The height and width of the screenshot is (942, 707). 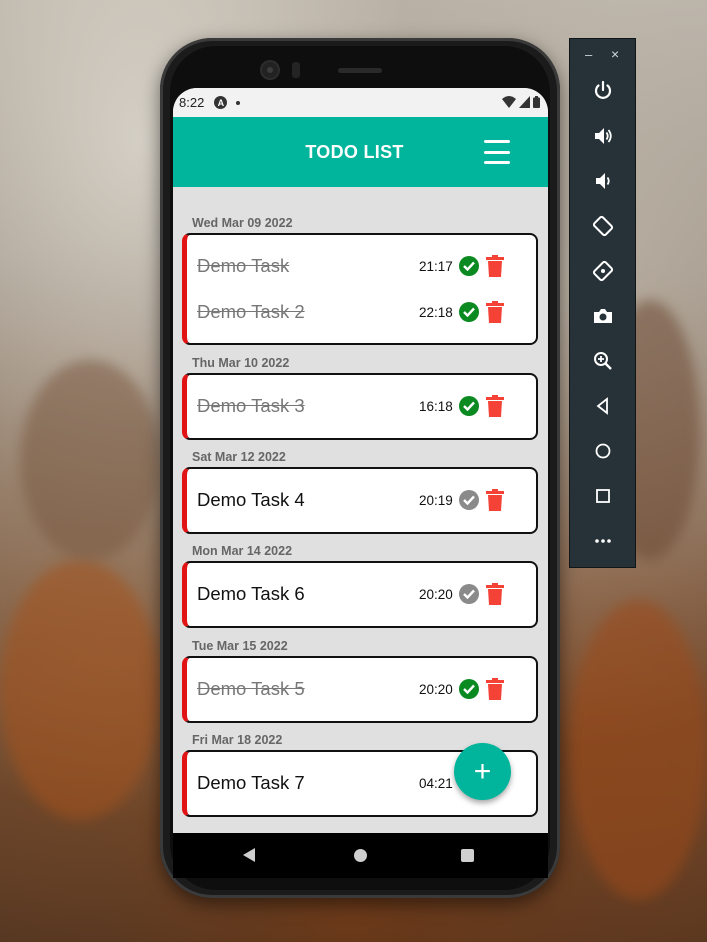 I want to click on task-time: 16:18, so click(x=436, y=406).